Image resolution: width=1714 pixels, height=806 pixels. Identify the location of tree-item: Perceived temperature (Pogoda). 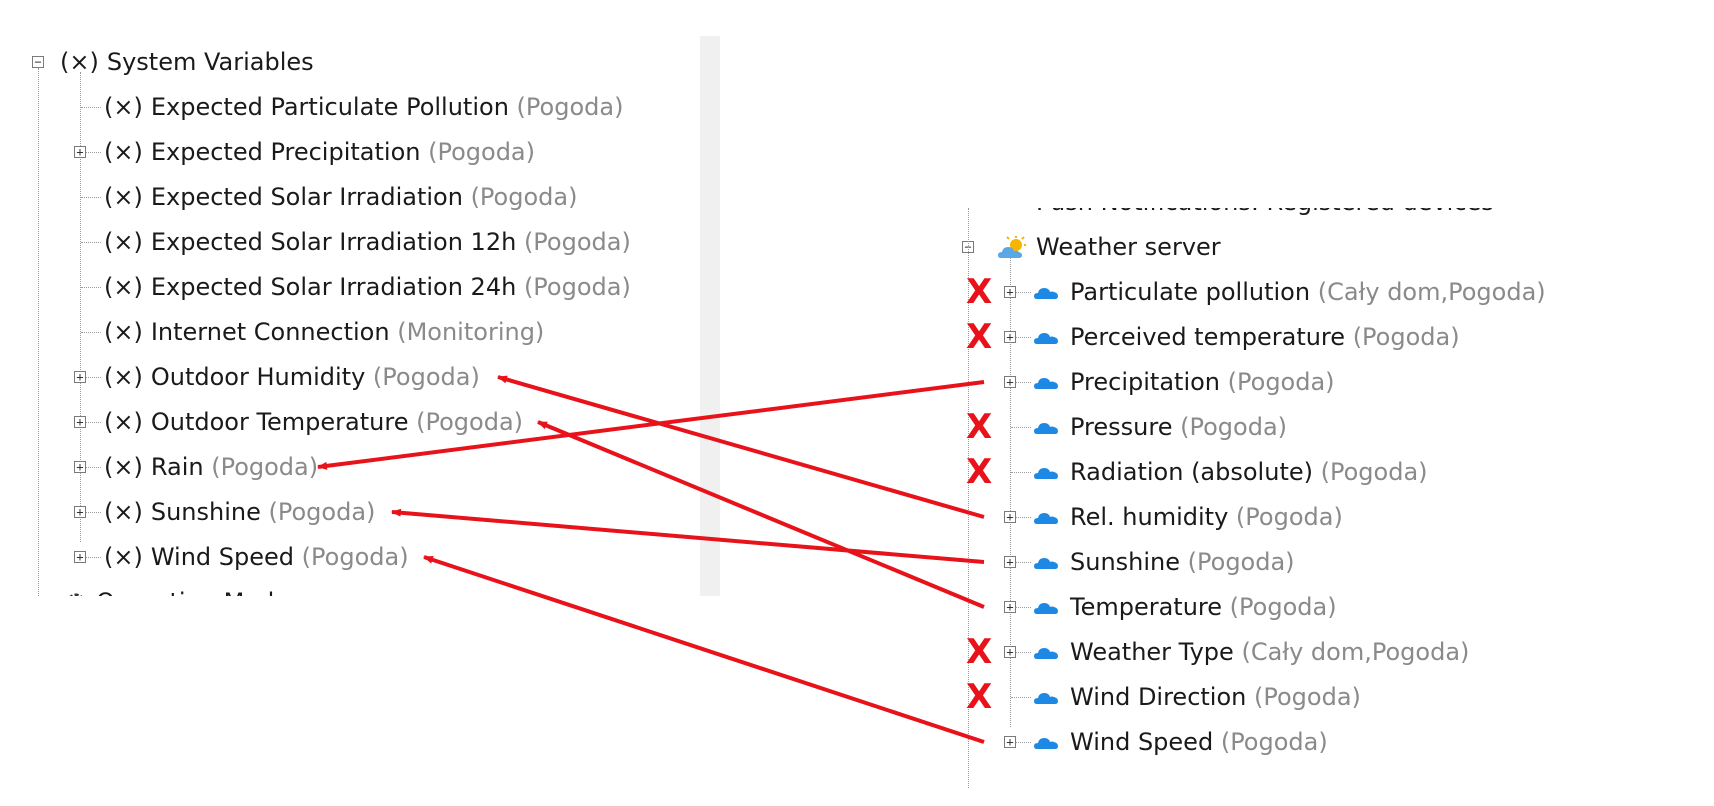
(1247, 337).